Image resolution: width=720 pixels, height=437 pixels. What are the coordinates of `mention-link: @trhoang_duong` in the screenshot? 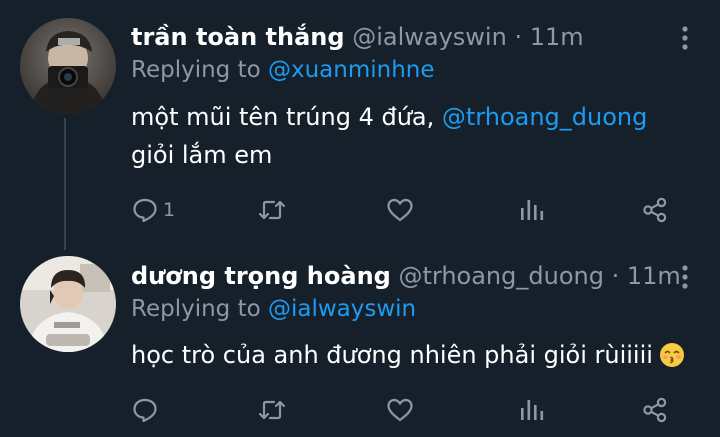 It's located at (544, 117).